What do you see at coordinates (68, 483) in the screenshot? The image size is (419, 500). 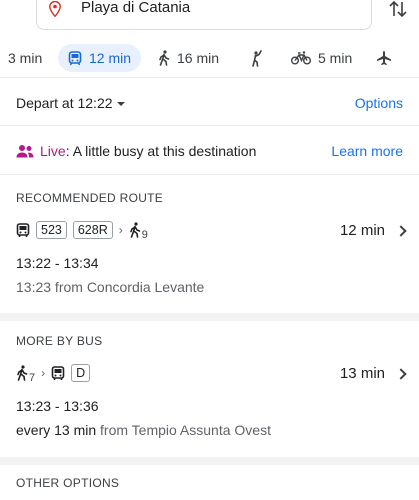 I see `section-heading: OTHER OPTIONS` at bounding box center [68, 483].